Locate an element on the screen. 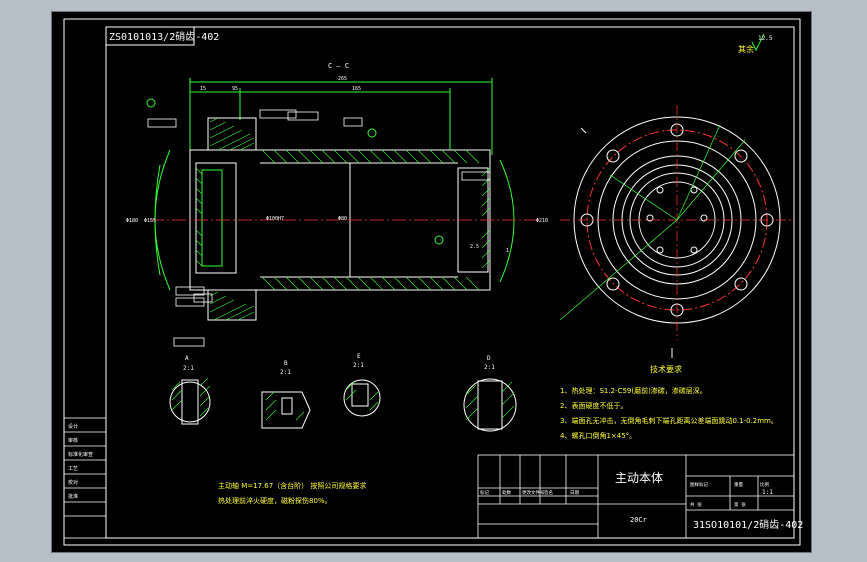  svg-text: 95 is located at coordinates (235, 89).